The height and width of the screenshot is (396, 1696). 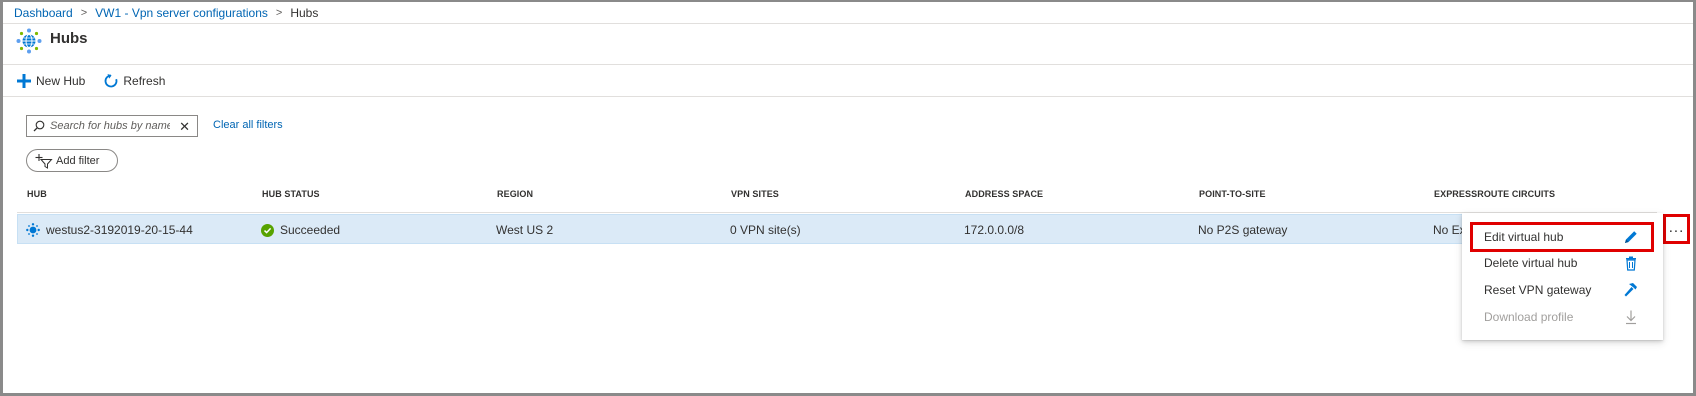 What do you see at coordinates (248, 125) in the screenshot?
I see `clear-all-filters-link: Clear all filters` at bounding box center [248, 125].